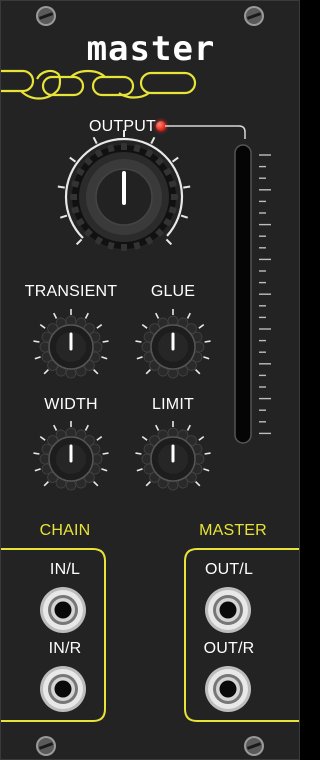  Describe the element at coordinates (71, 291) in the screenshot. I see `transient-label: TRANSIENT` at that location.